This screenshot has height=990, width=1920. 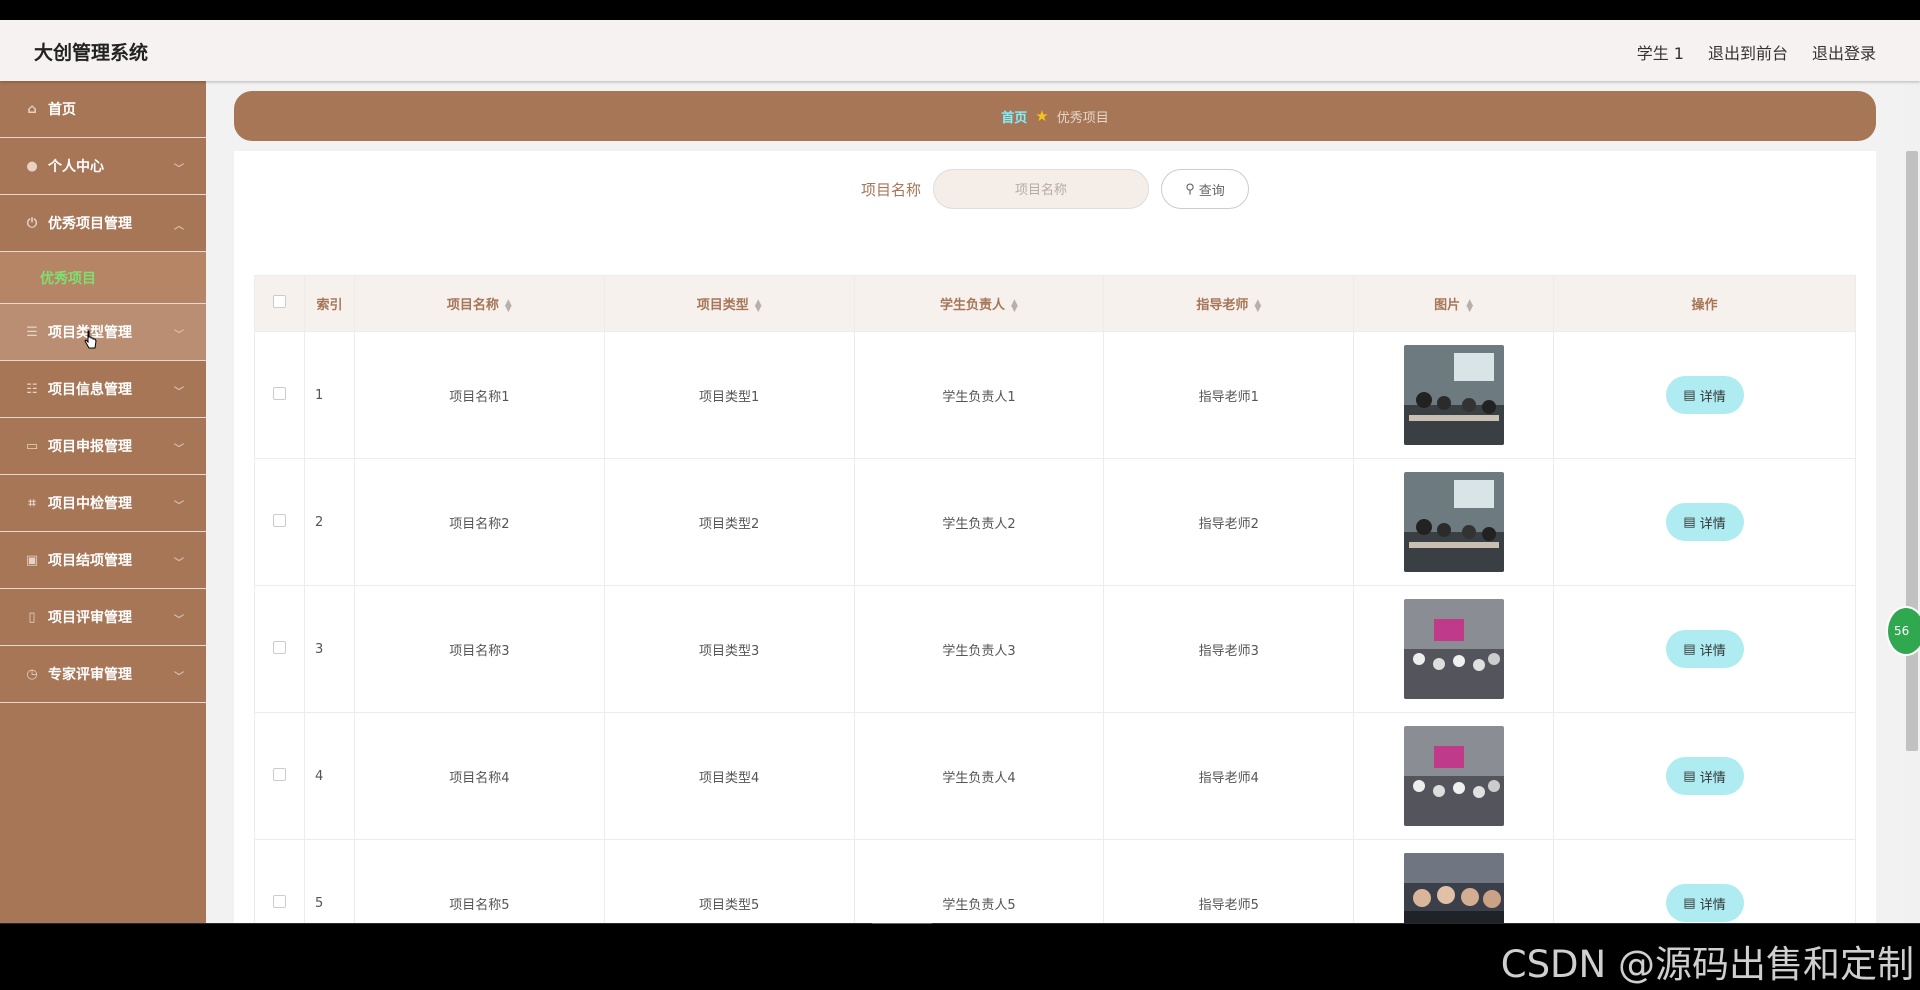 I want to click on column-header-action: 操作, so click(x=1704, y=303).